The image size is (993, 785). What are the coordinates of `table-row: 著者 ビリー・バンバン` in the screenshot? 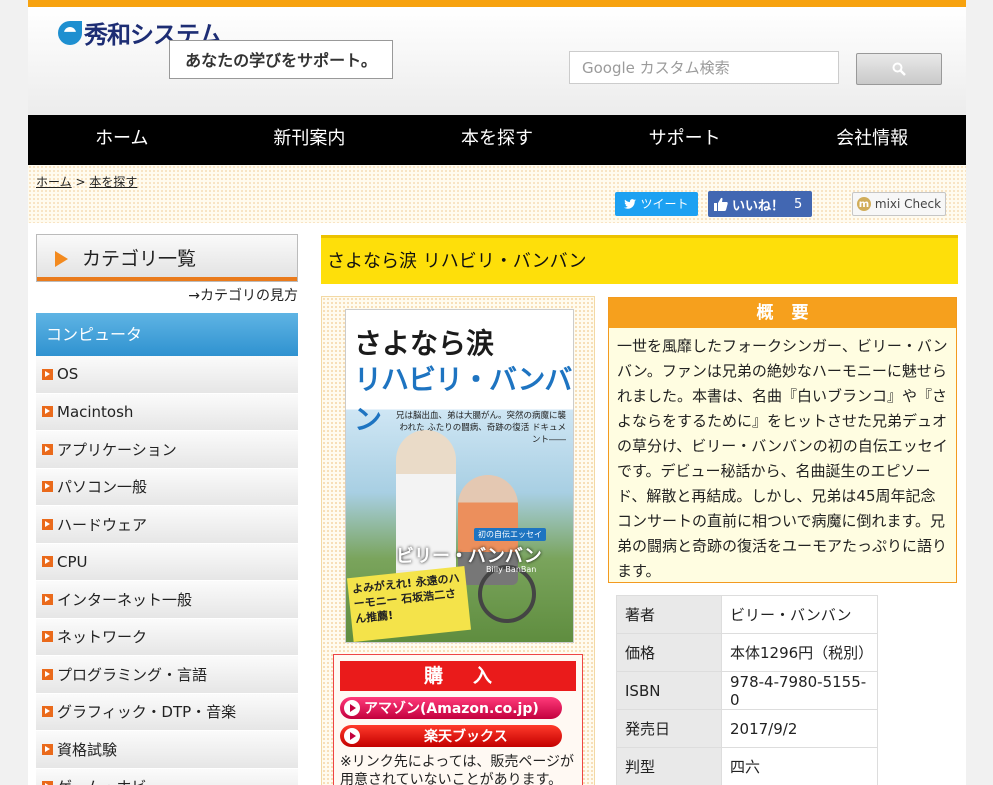 It's located at (747, 614).